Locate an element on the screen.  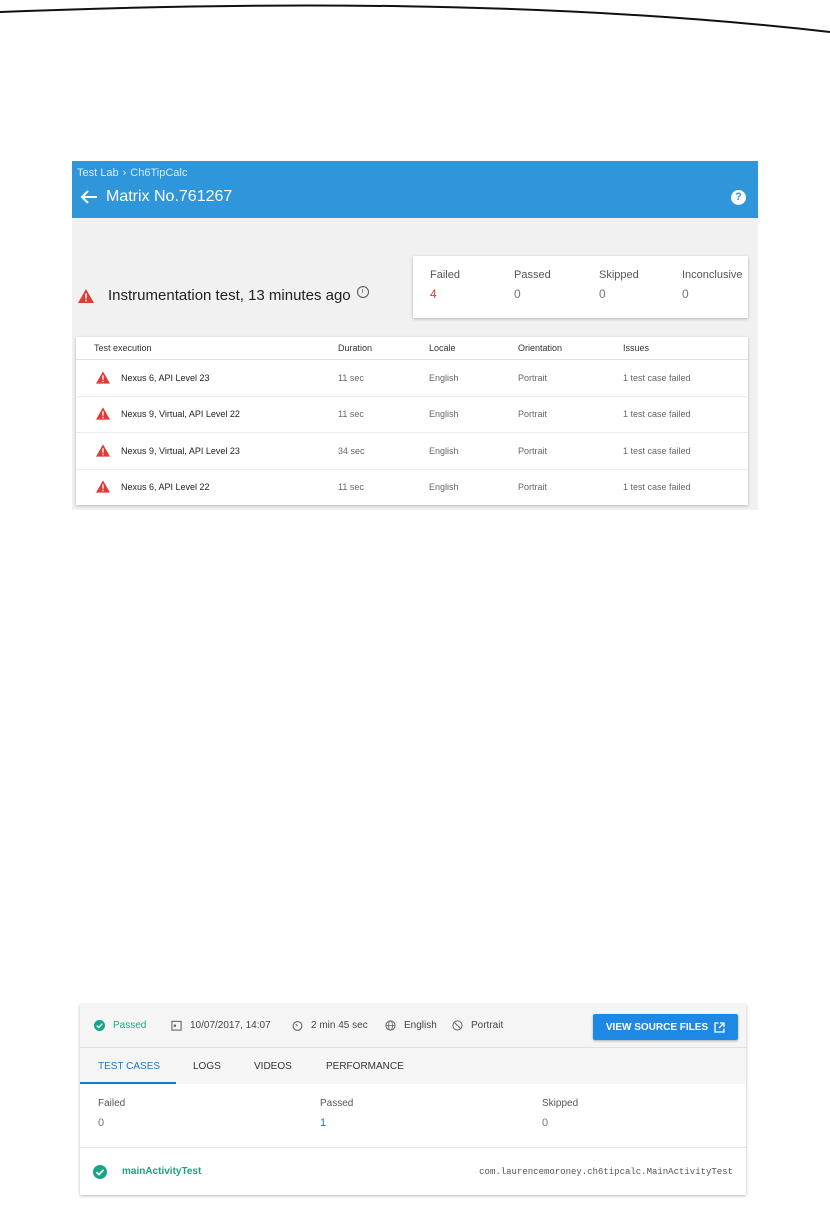
status-label: Passed is located at coordinates (130, 1025).